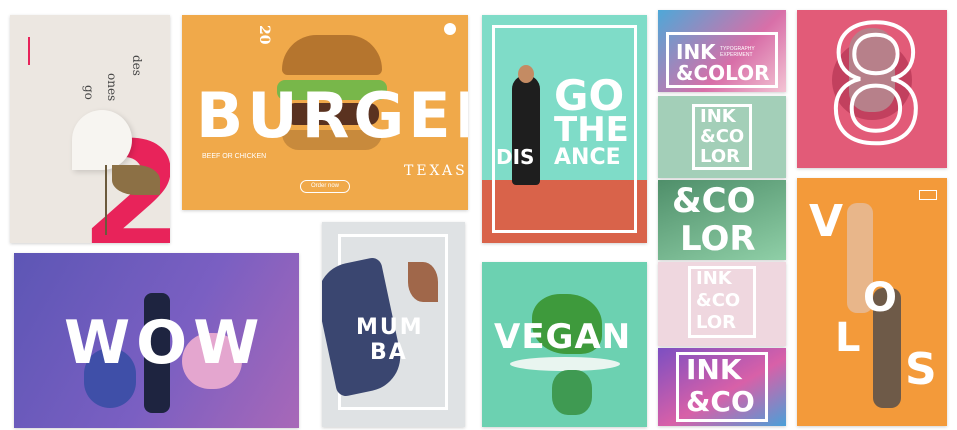  I want to click on ink-tagline: TYPOGRAPHY EXPERIMENT, so click(737, 52).